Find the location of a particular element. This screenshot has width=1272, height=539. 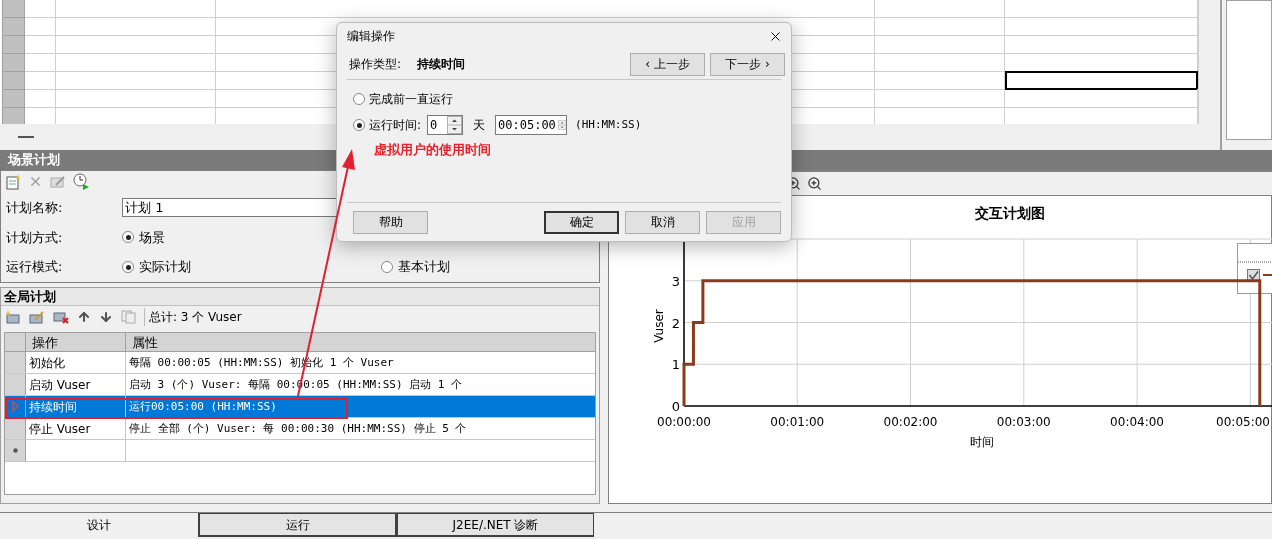

time-spinner: 00:05:00 is located at coordinates (531, 125).